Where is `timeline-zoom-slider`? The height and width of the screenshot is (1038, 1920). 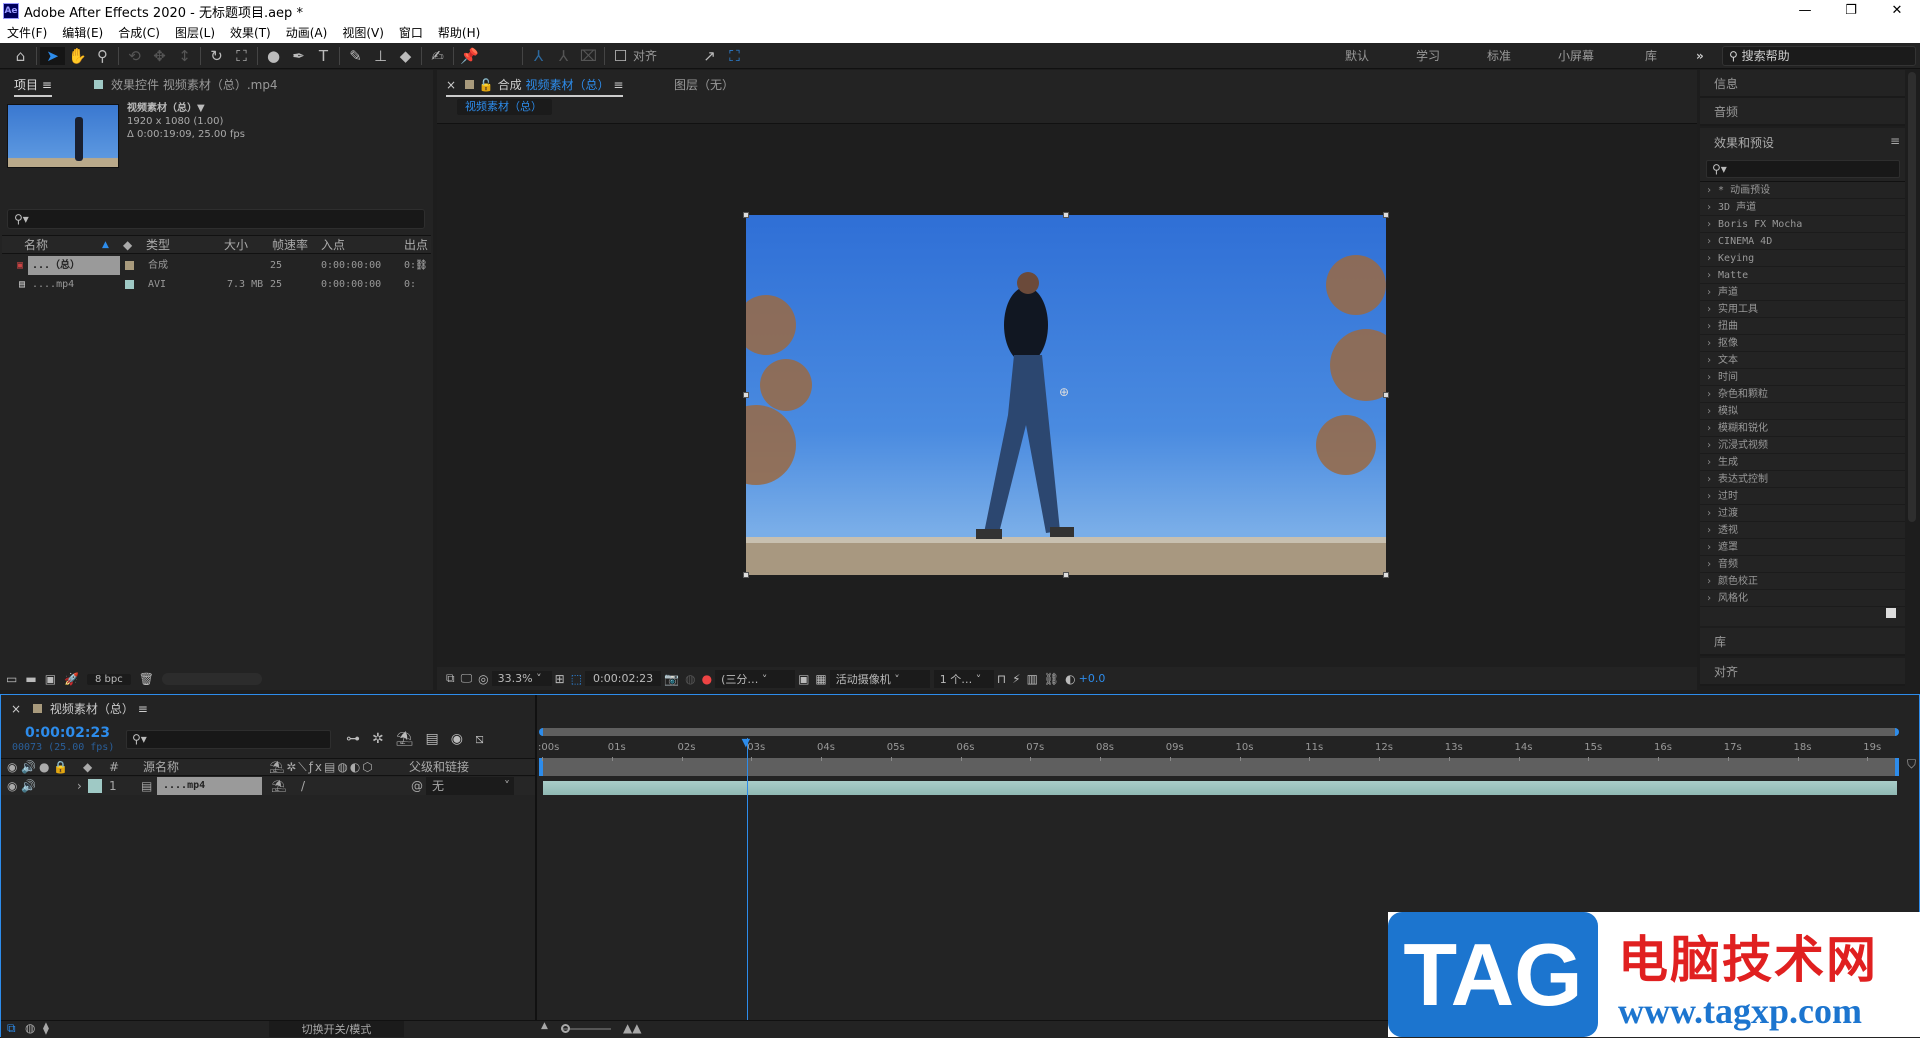 timeline-zoom-slider is located at coordinates (586, 1028).